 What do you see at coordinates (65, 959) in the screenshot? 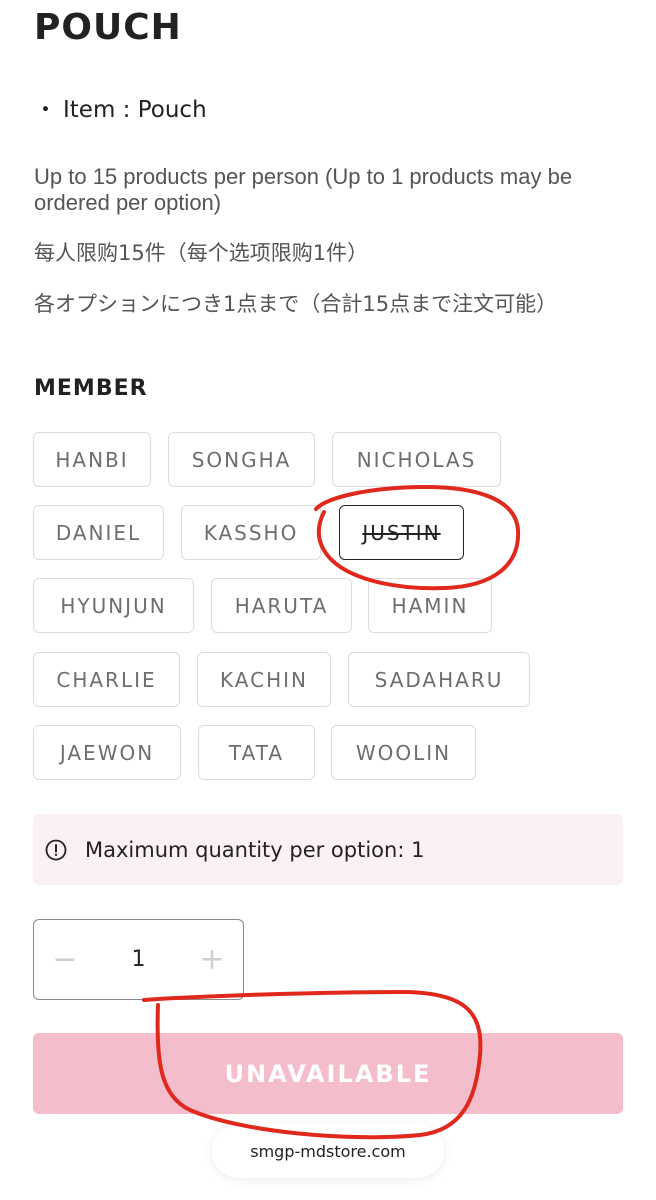
I see `decrease-quantity-button: −` at bounding box center [65, 959].